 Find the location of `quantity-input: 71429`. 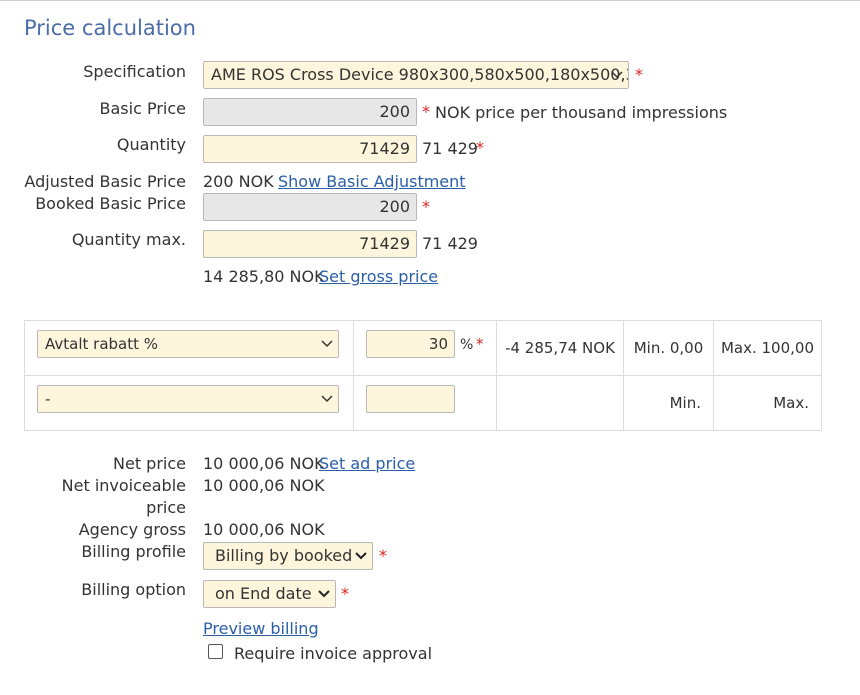

quantity-input: 71429 is located at coordinates (310, 149).